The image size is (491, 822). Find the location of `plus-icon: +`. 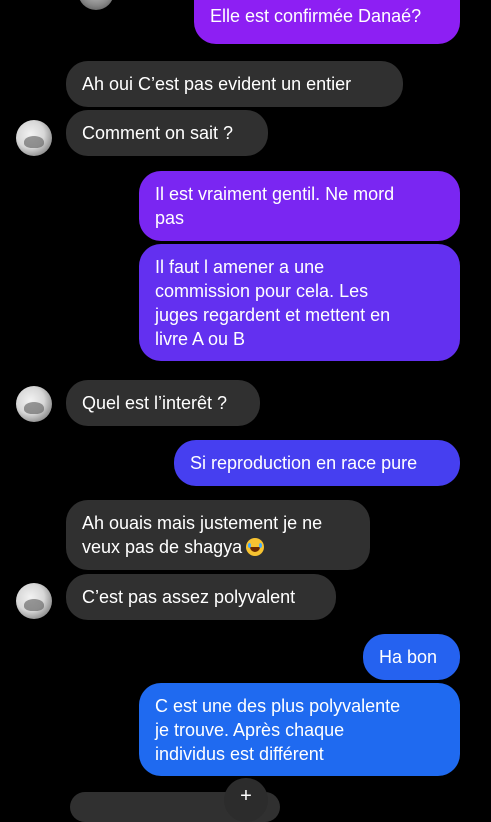

plus-icon: + is located at coordinates (246, 800).